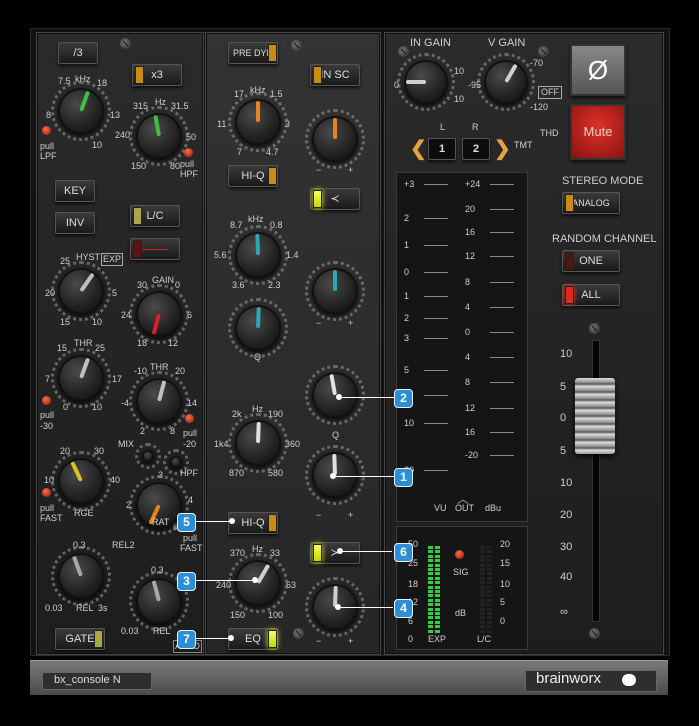  I want to click on channel-r-display: 2, so click(476, 149).